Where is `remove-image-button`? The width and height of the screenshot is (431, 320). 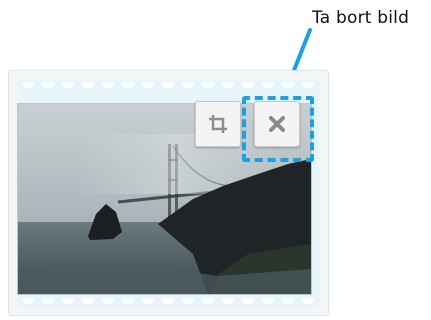 remove-image-button is located at coordinates (277, 124).